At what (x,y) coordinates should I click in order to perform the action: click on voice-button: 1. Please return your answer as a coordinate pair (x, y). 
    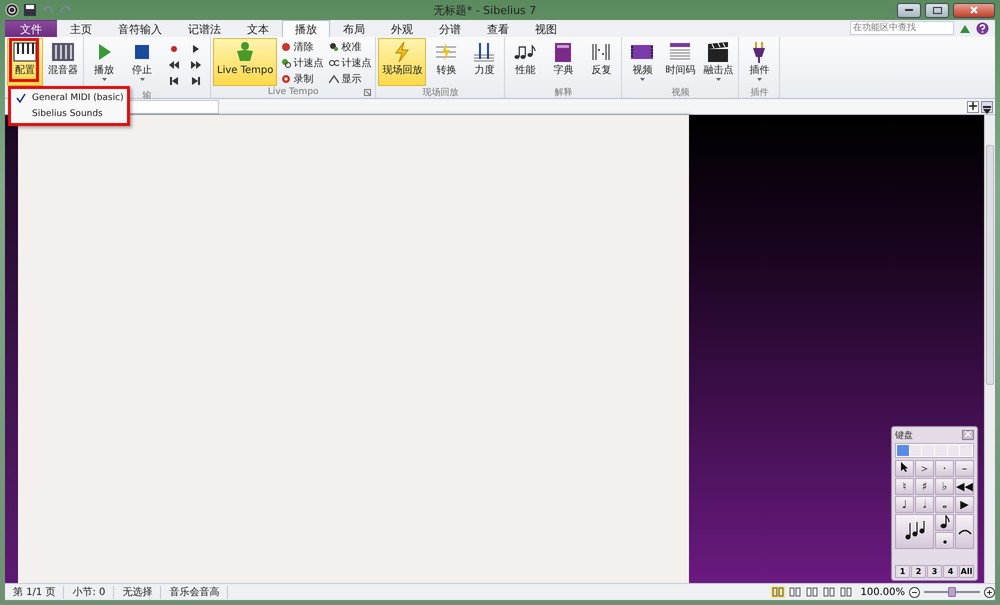
    Looking at the image, I should click on (902, 571).